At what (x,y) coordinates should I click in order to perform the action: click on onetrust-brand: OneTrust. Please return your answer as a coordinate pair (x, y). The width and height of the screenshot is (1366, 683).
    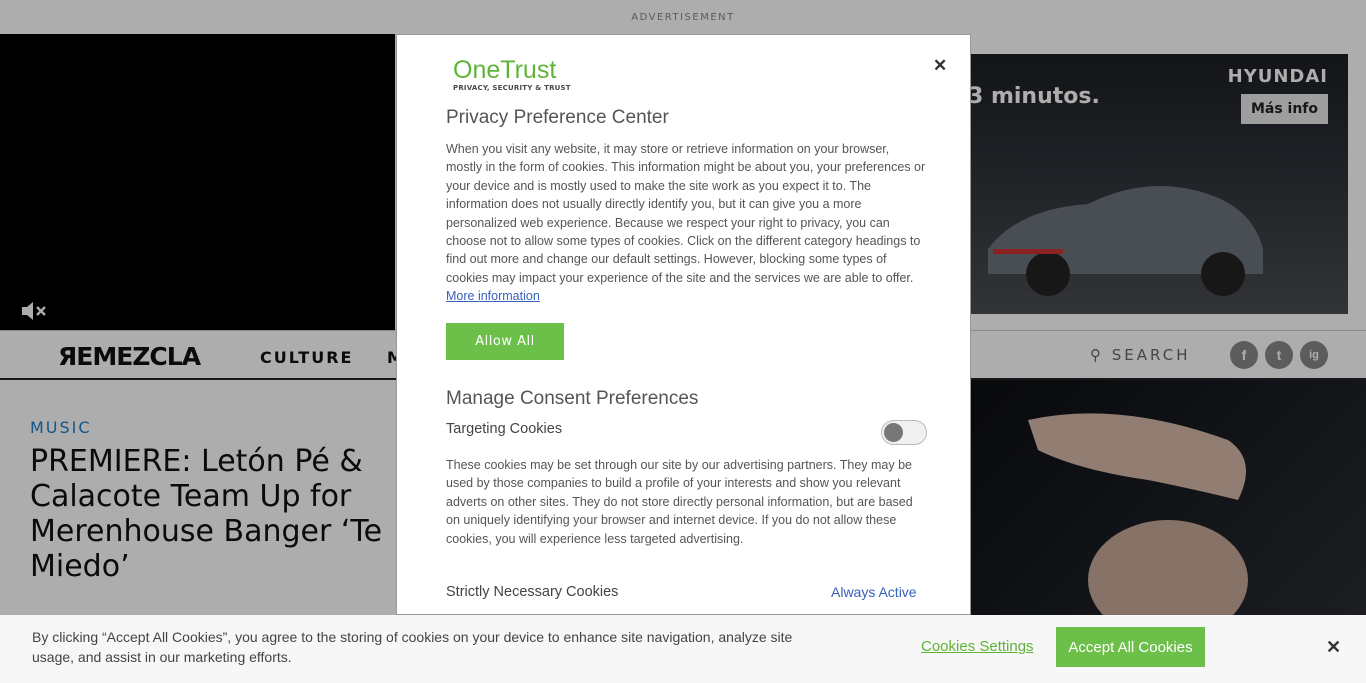
    Looking at the image, I should click on (505, 70).